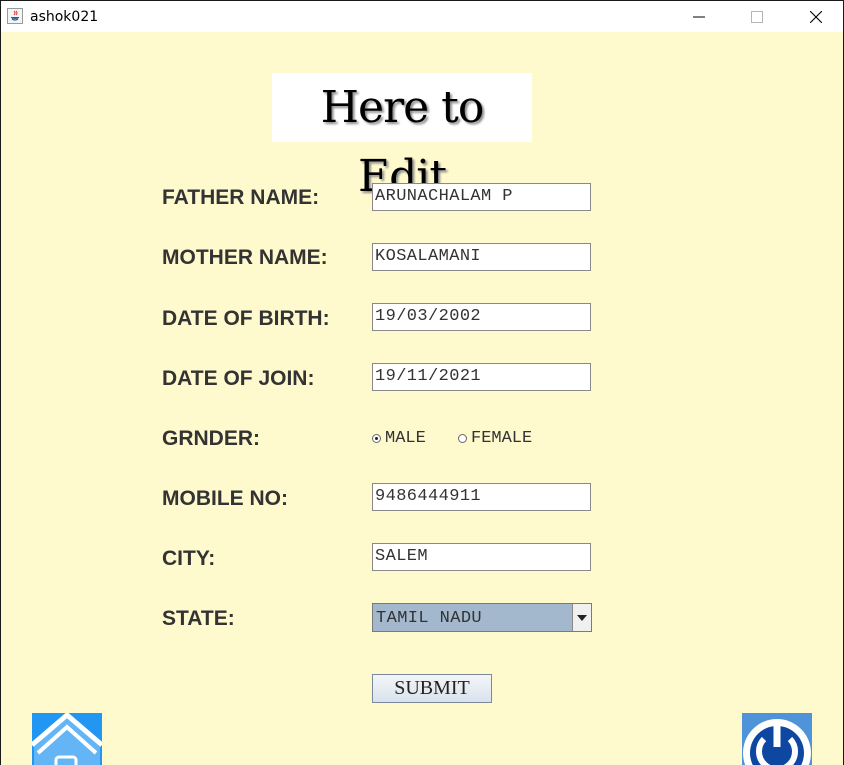 The height and width of the screenshot is (765, 844). Describe the element at coordinates (481, 197) in the screenshot. I see `father-name-field: ARUNACHALAM P` at that location.